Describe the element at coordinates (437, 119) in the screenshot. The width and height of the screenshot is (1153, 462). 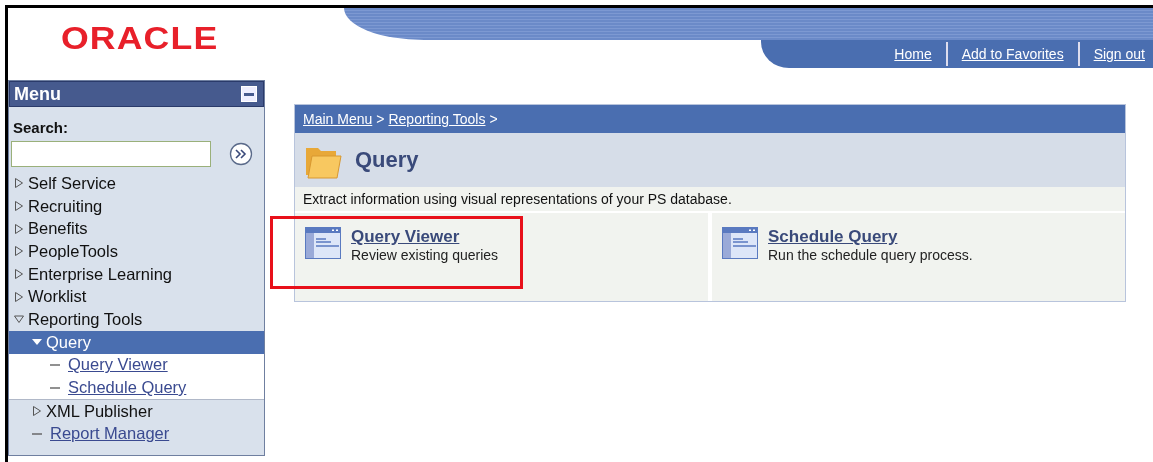
I see `breadcrumb-link: Reporting Tools` at that location.